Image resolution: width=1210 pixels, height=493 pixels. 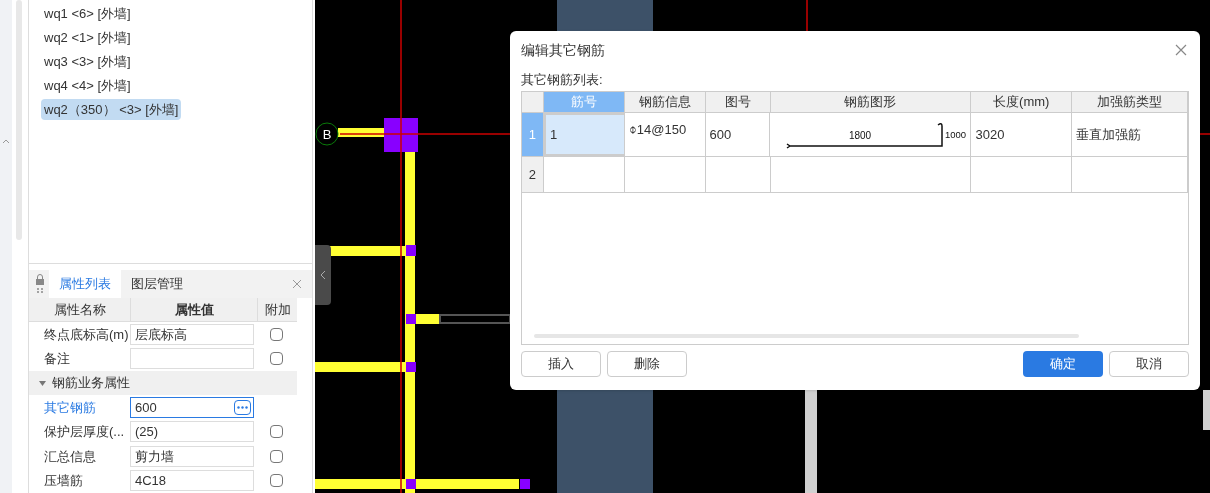 I want to click on axis-bubble, so click(x=327, y=134).